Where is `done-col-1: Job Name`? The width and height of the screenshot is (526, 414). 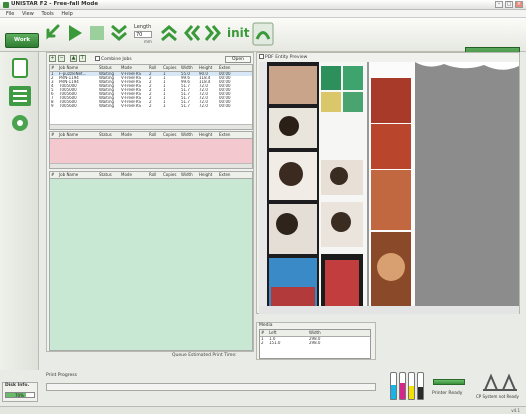 done-col-1: Job Name is located at coordinates (78, 175).